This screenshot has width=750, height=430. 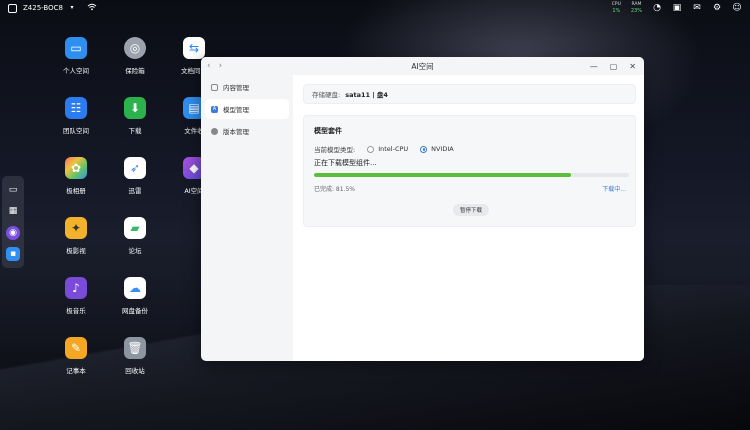 What do you see at coordinates (135, 348) in the screenshot?
I see `trash-icon: 🗑` at bounding box center [135, 348].